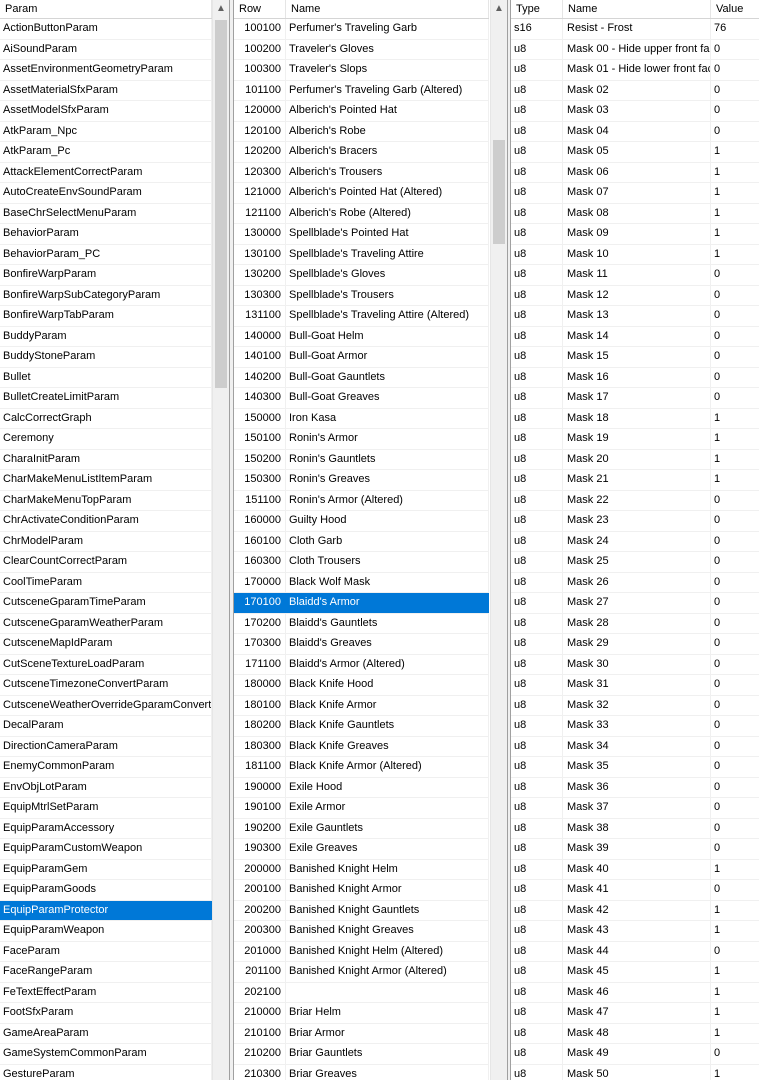 The width and height of the screenshot is (759, 1080). Describe the element at coordinates (361, 254) in the screenshot. I see `row-list-item: 130100 Spellblade's Traveling Attire` at that location.